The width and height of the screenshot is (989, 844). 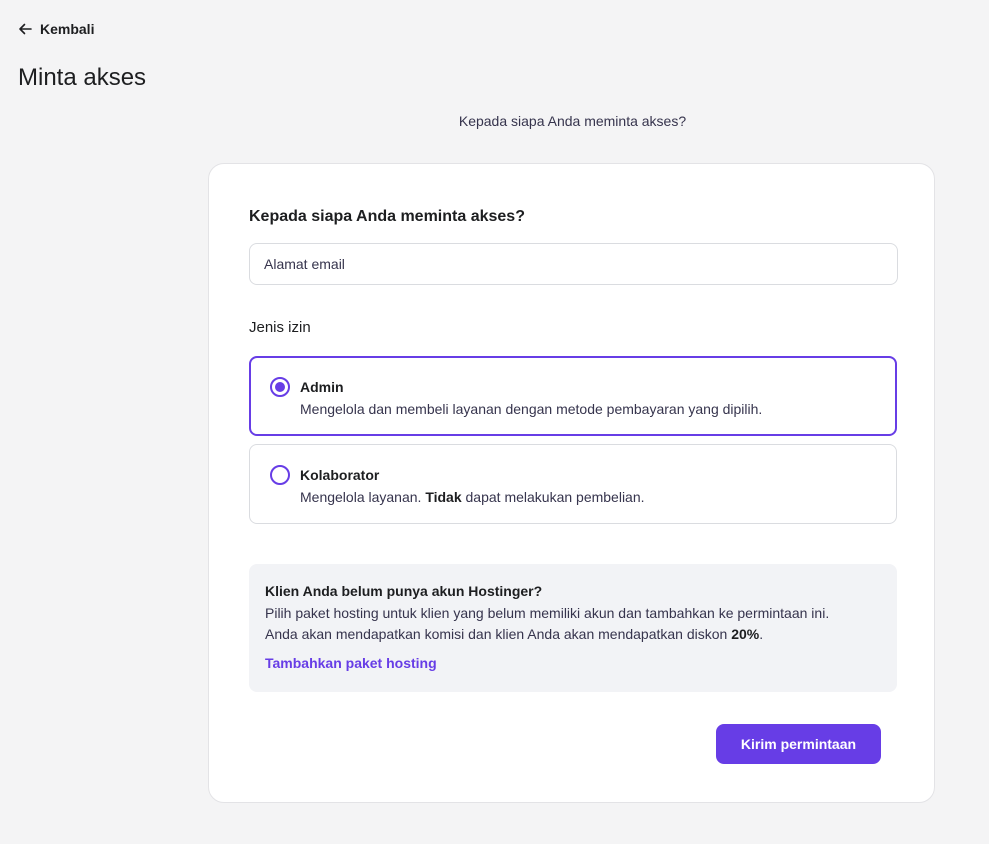 I want to click on add-hosting-plan-link: Tambahkan paket hosting, so click(x=351, y=663).